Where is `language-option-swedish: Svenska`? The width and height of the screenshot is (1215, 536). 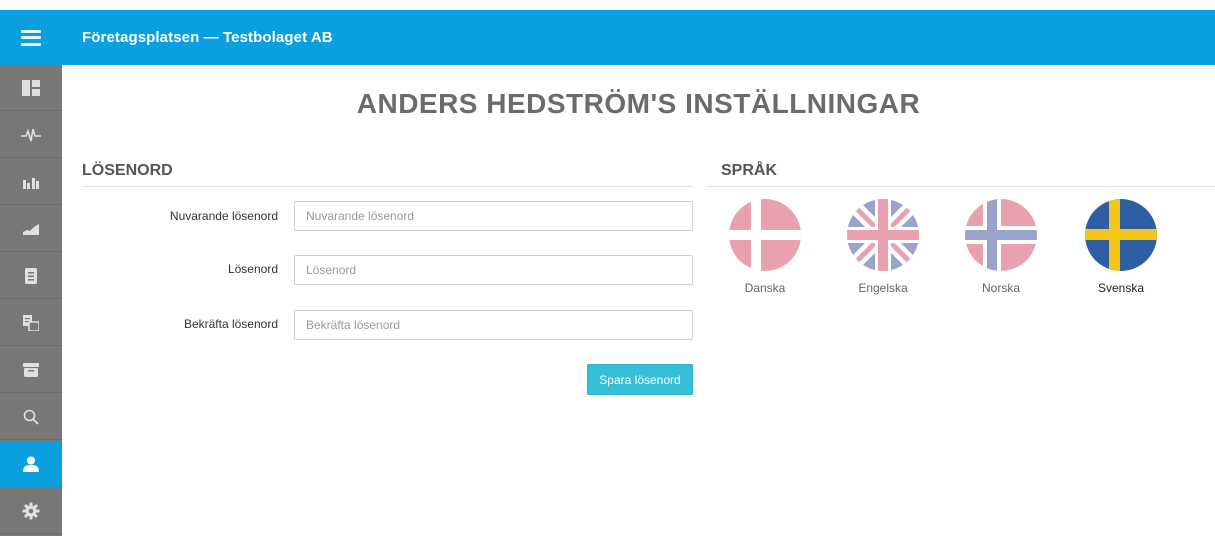 language-option-swedish: Svenska is located at coordinates (1121, 247).